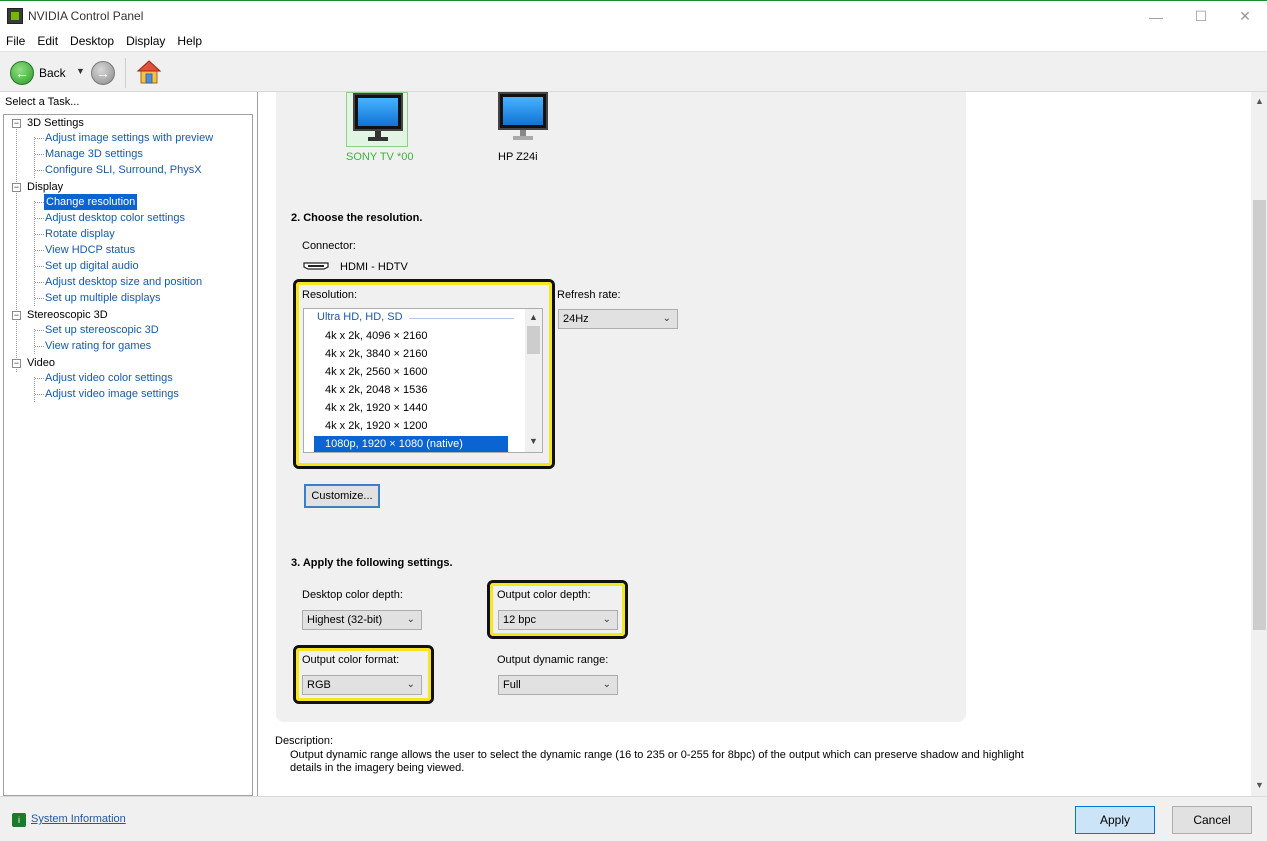  I want to click on resolution-option: 4k x 2k, 2048 × 1536, so click(411, 390).